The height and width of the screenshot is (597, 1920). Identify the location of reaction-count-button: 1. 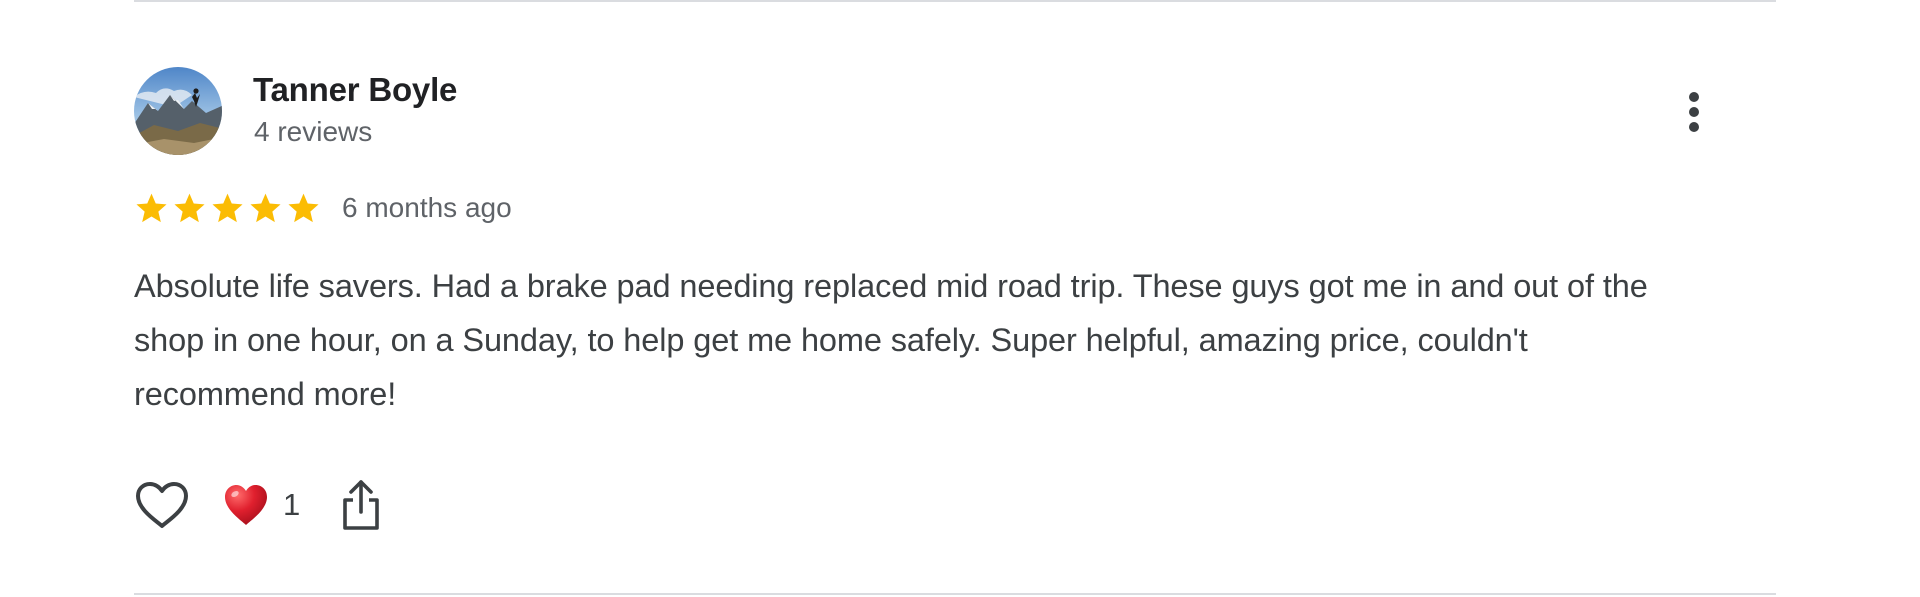
(261, 505).